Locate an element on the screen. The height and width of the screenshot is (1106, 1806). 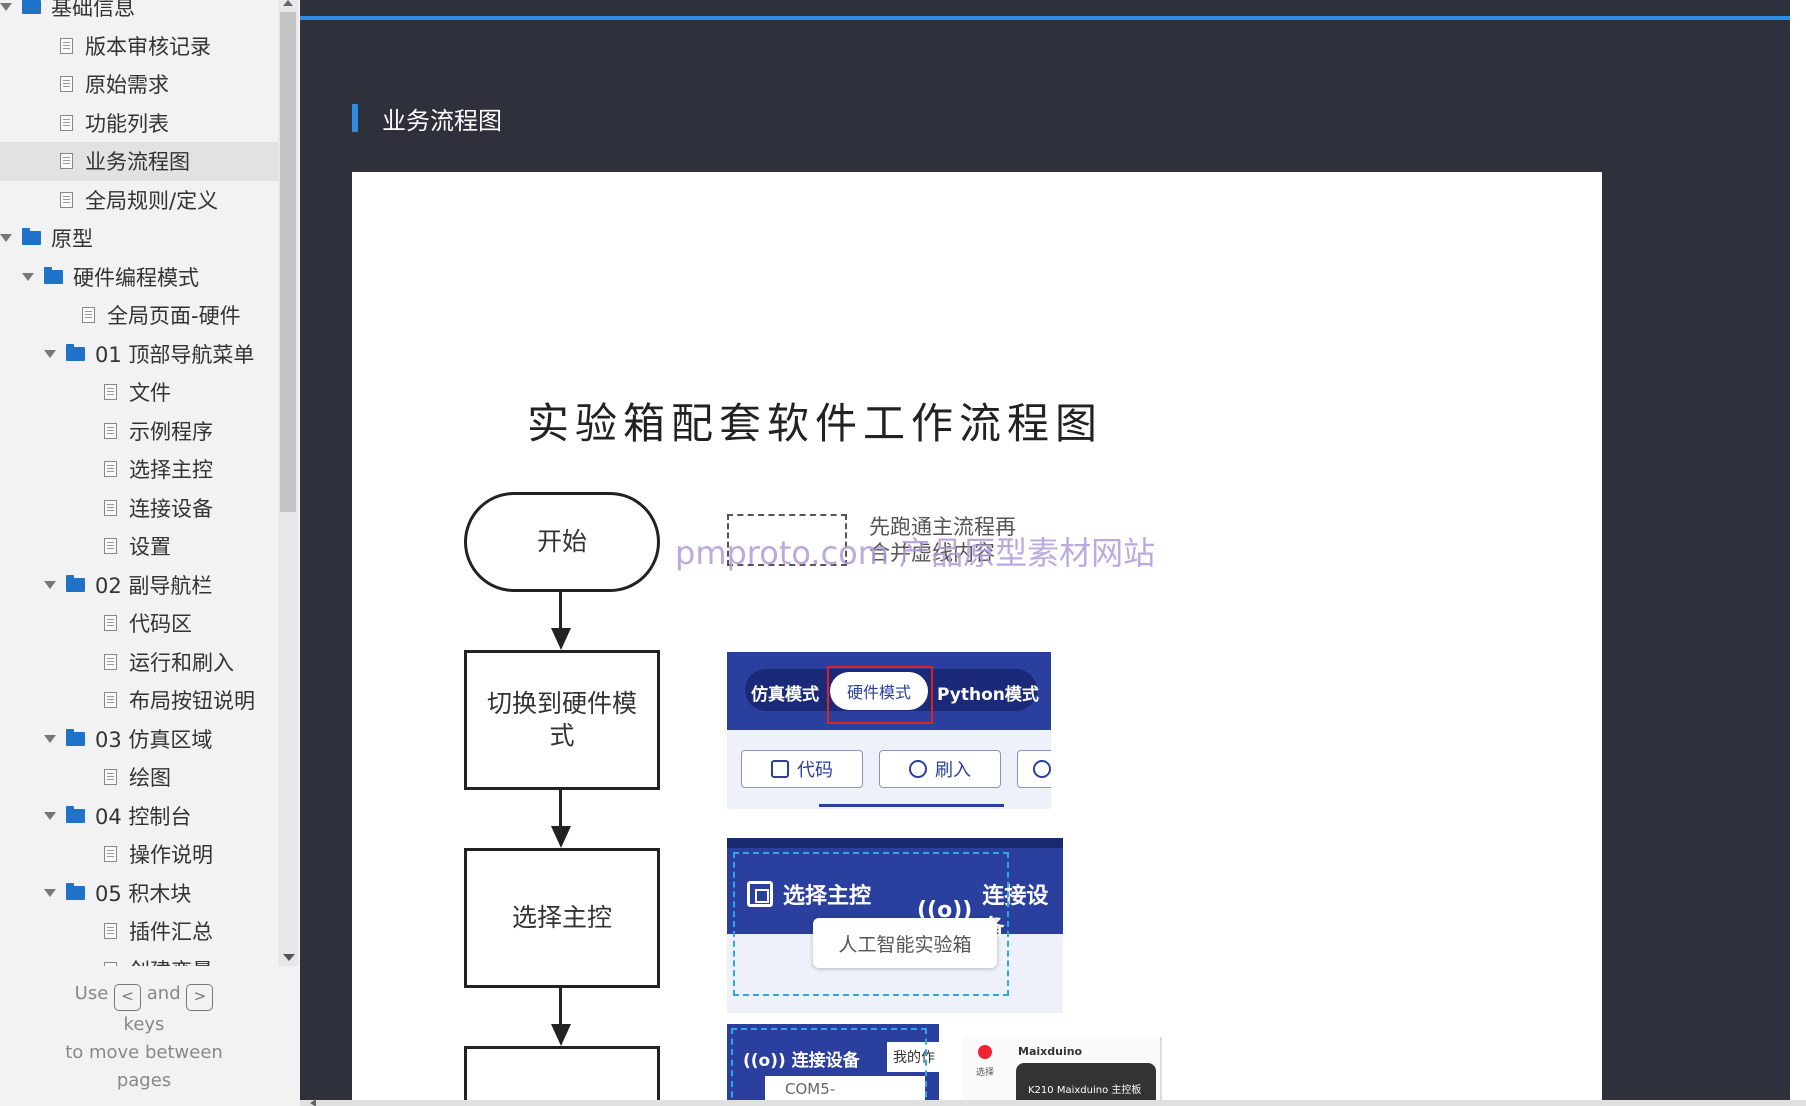
code-button: 代码 is located at coordinates (802, 769).